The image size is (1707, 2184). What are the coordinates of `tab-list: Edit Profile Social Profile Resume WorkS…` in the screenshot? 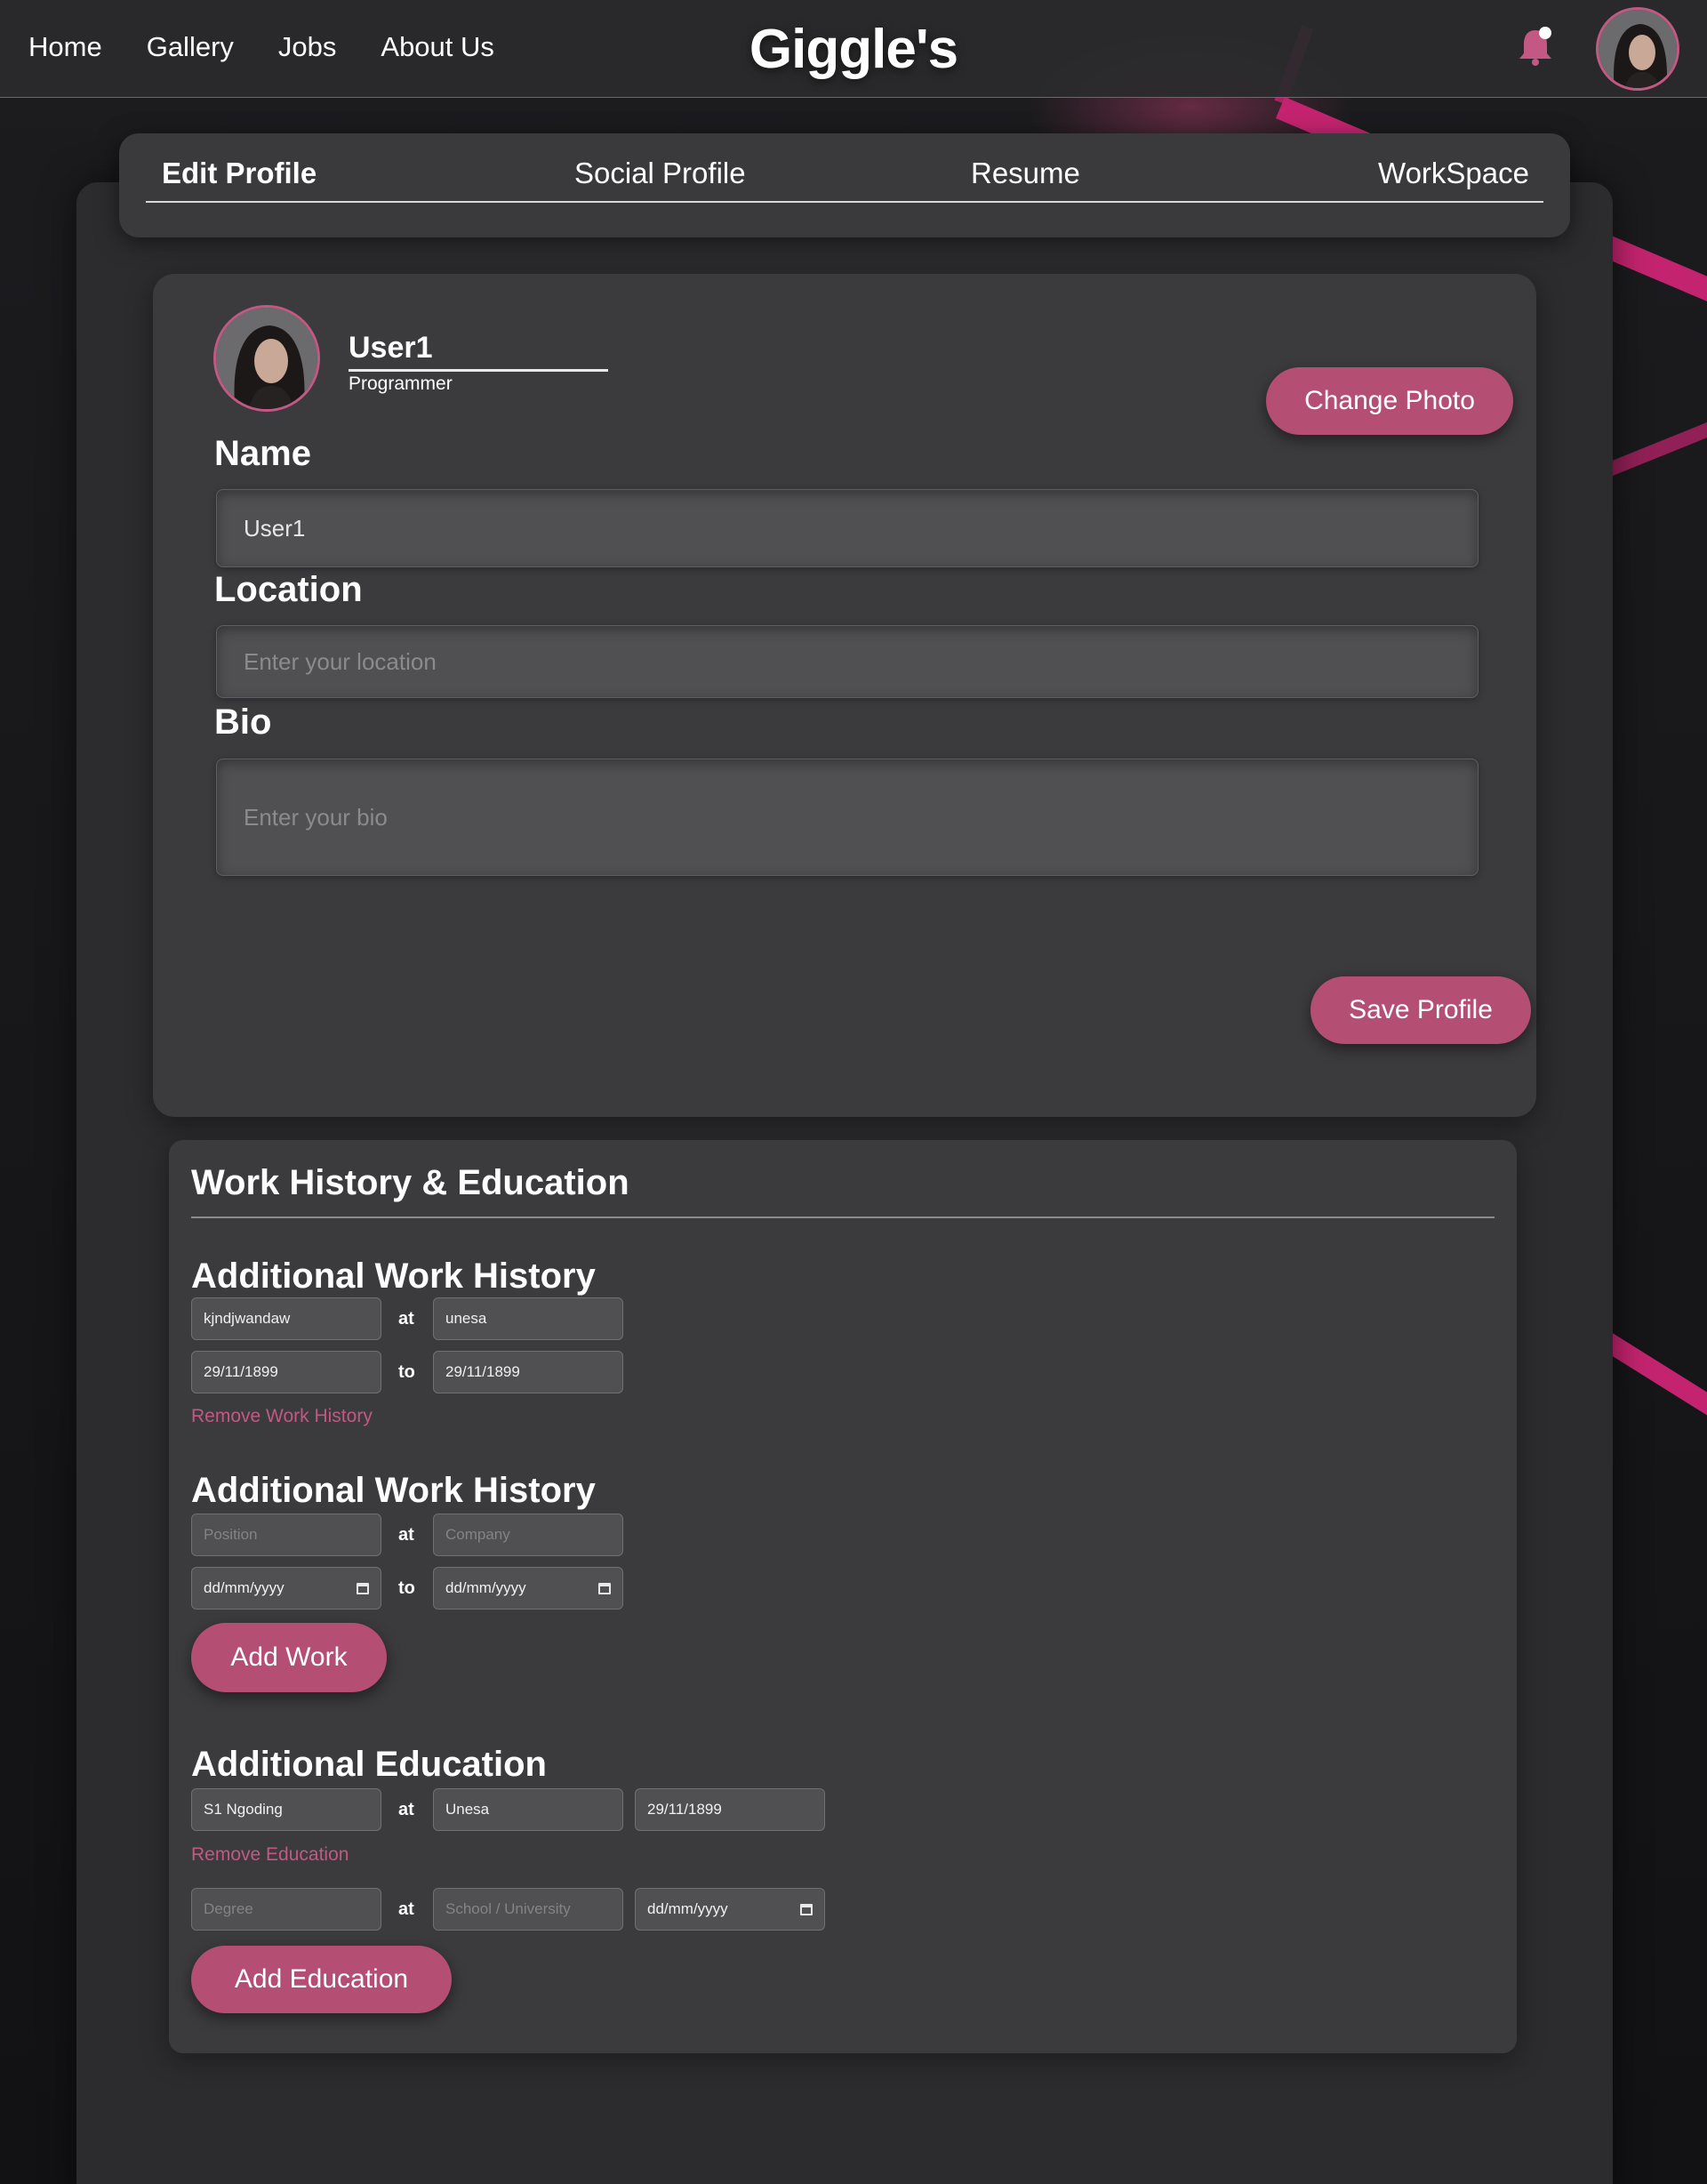 It's located at (845, 180).